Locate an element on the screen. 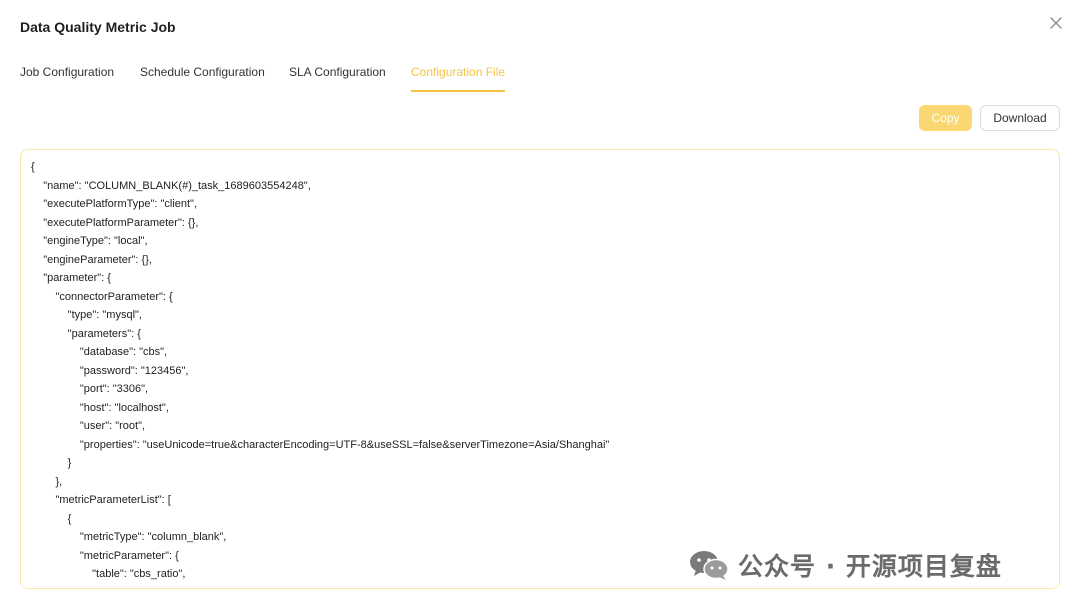 The image size is (1080, 608). close-icon is located at coordinates (1056, 23).